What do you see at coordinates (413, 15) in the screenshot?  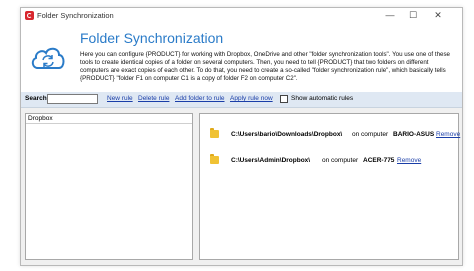 I see `maximize-button: ☐` at bounding box center [413, 15].